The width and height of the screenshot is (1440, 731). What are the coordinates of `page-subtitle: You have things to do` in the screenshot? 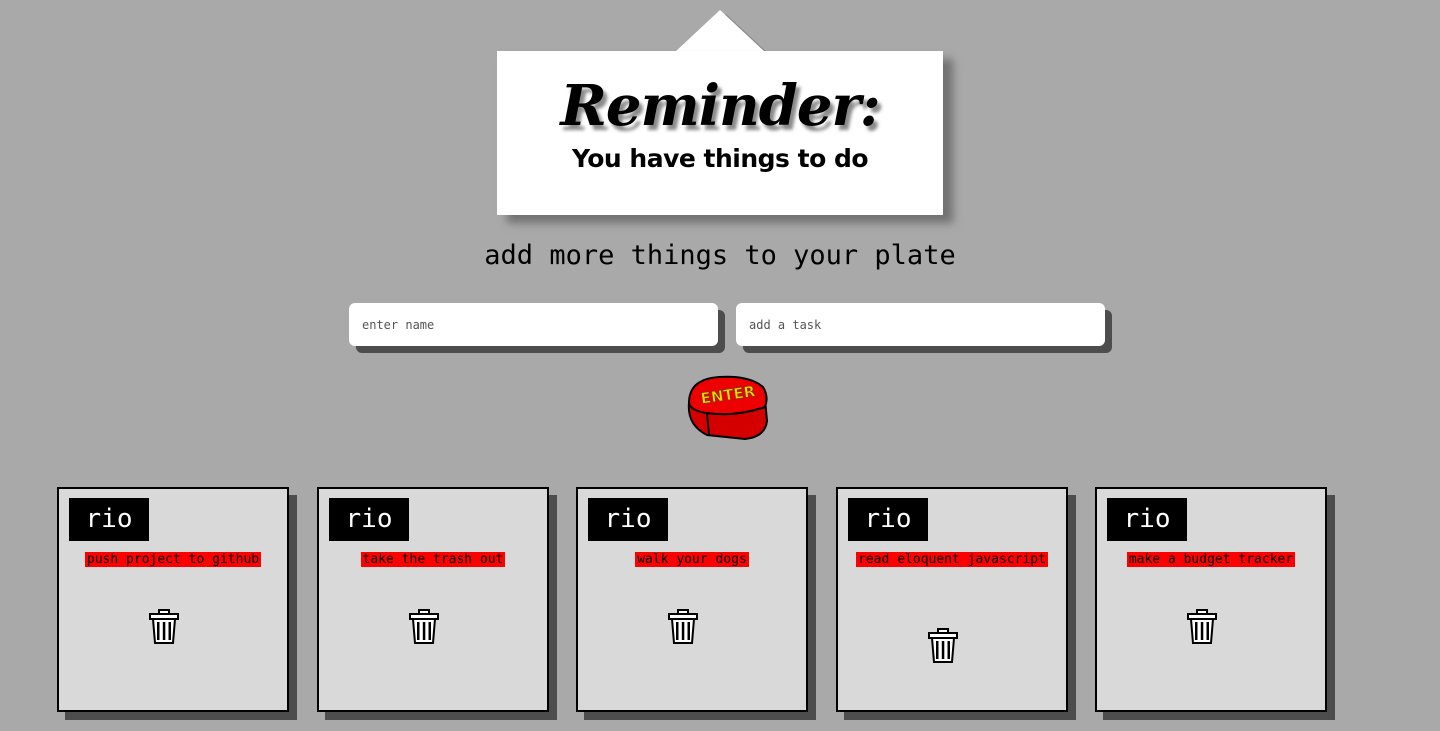 It's located at (720, 158).